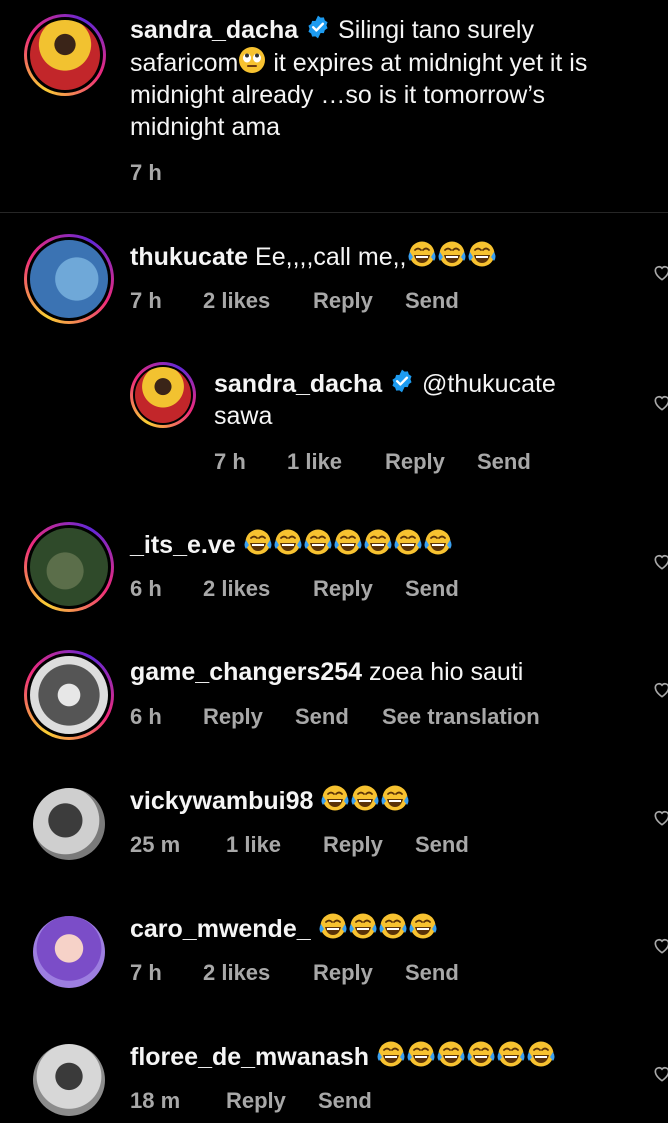 Image resolution: width=668 pixels, height=1123 pixels. I want to click on comment-username: caro_mwende_, so click(220, 929).